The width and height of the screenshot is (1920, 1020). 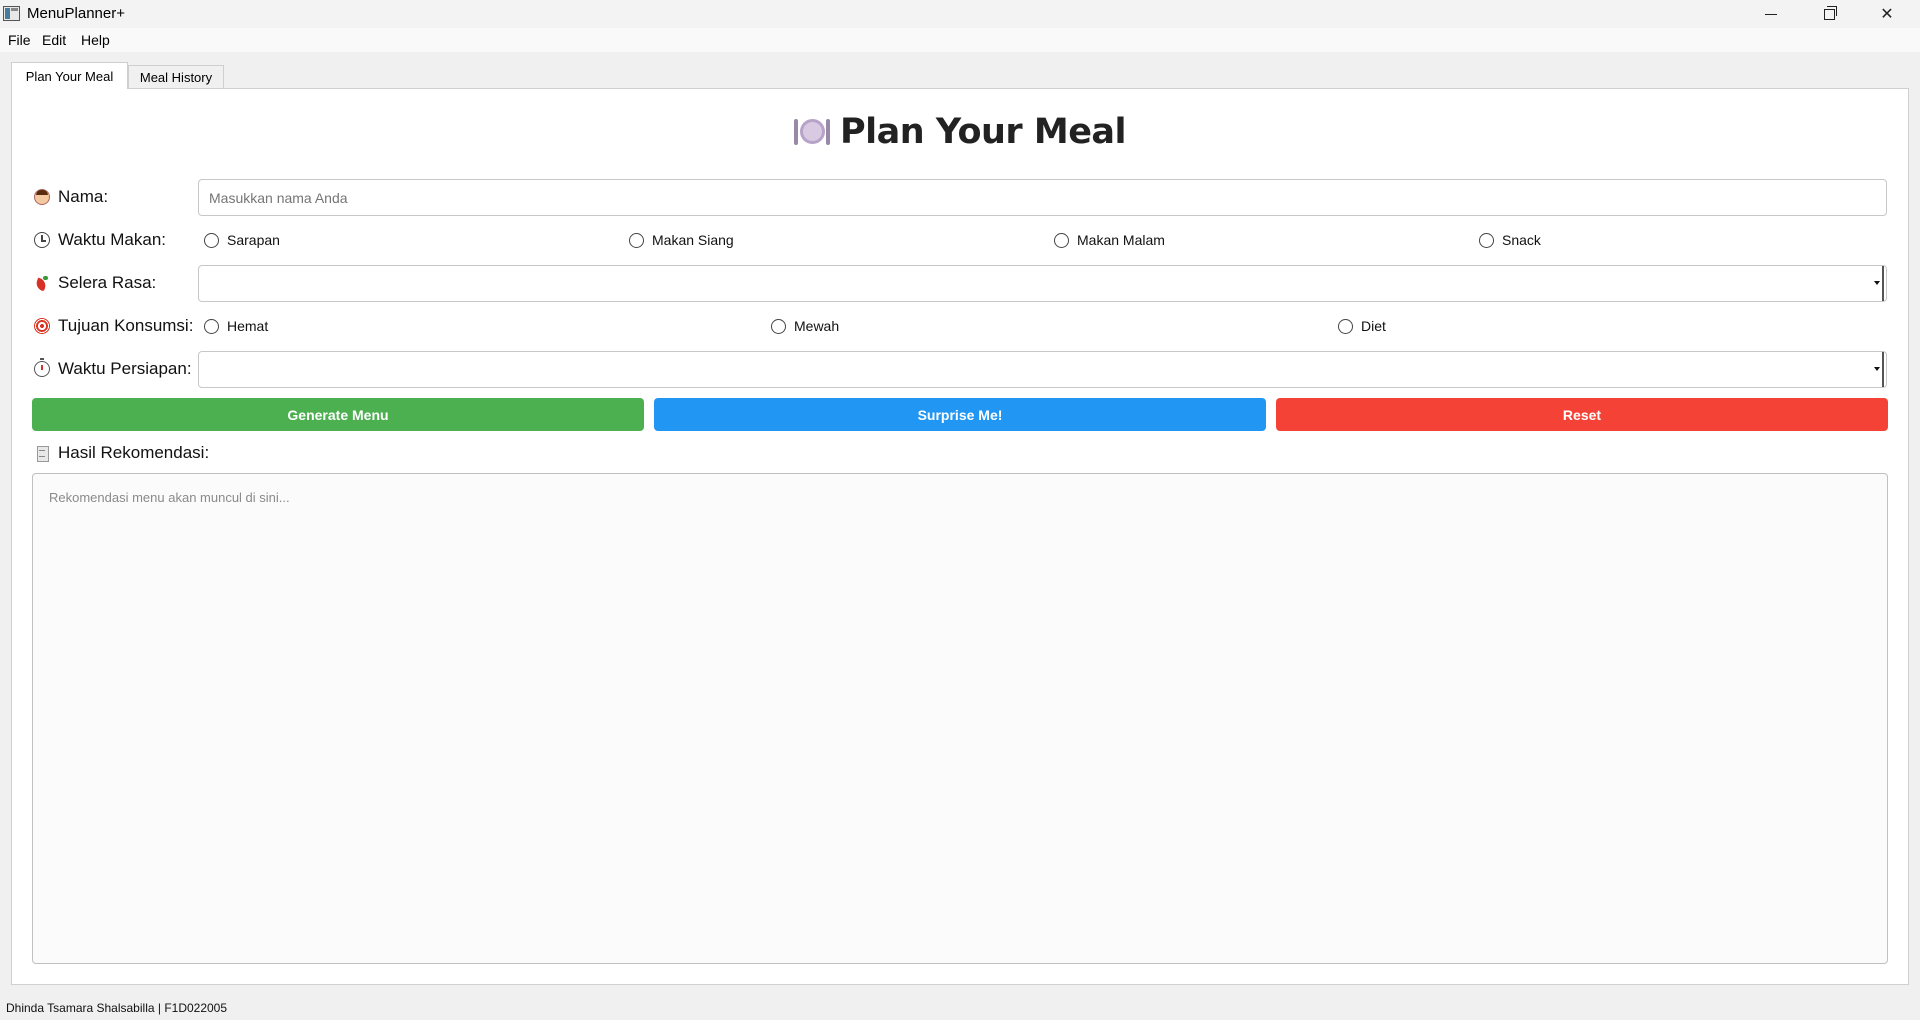 I want to click on radio-label: Makan Malam, so click(x=1121, y=240).